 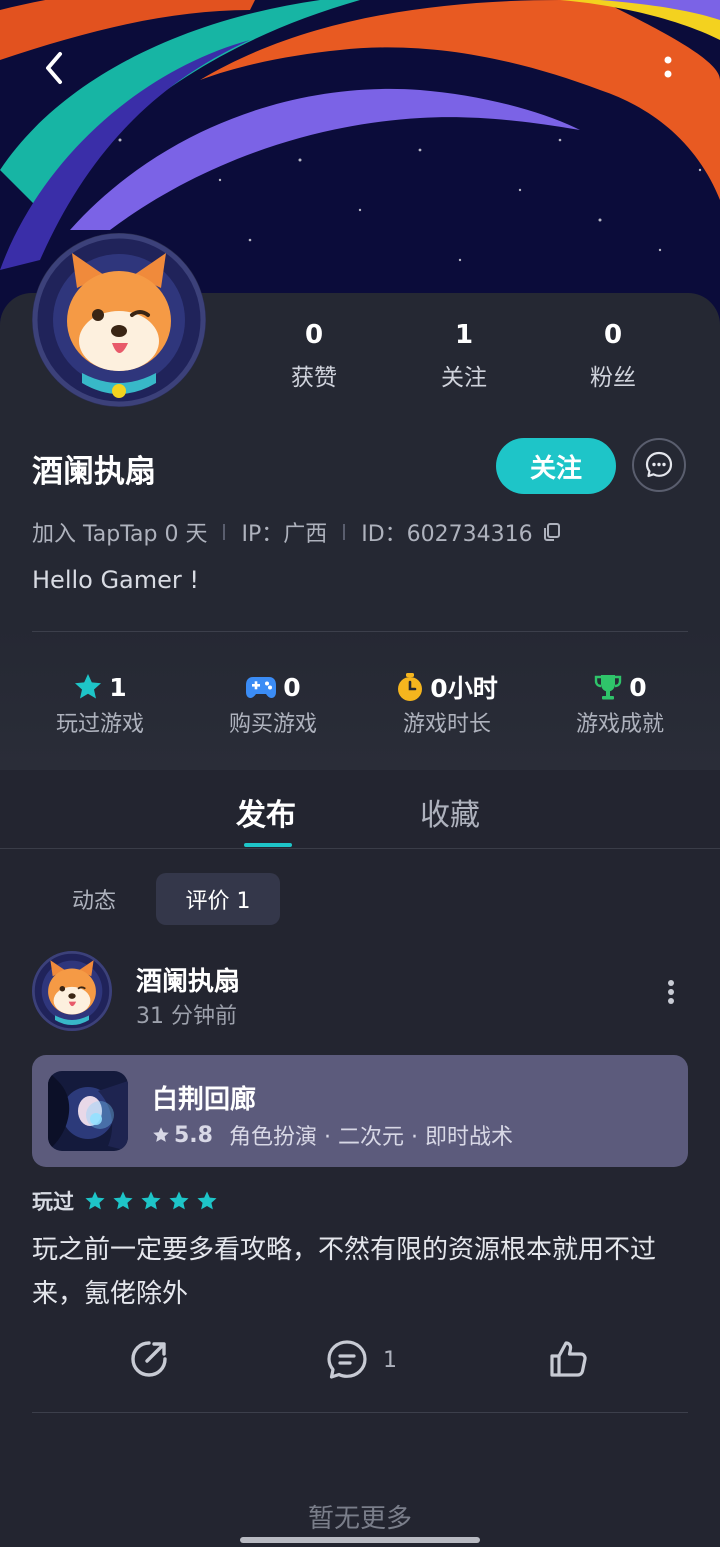 I want to click on played-label: 玩过, so click(x=53, y=1202).